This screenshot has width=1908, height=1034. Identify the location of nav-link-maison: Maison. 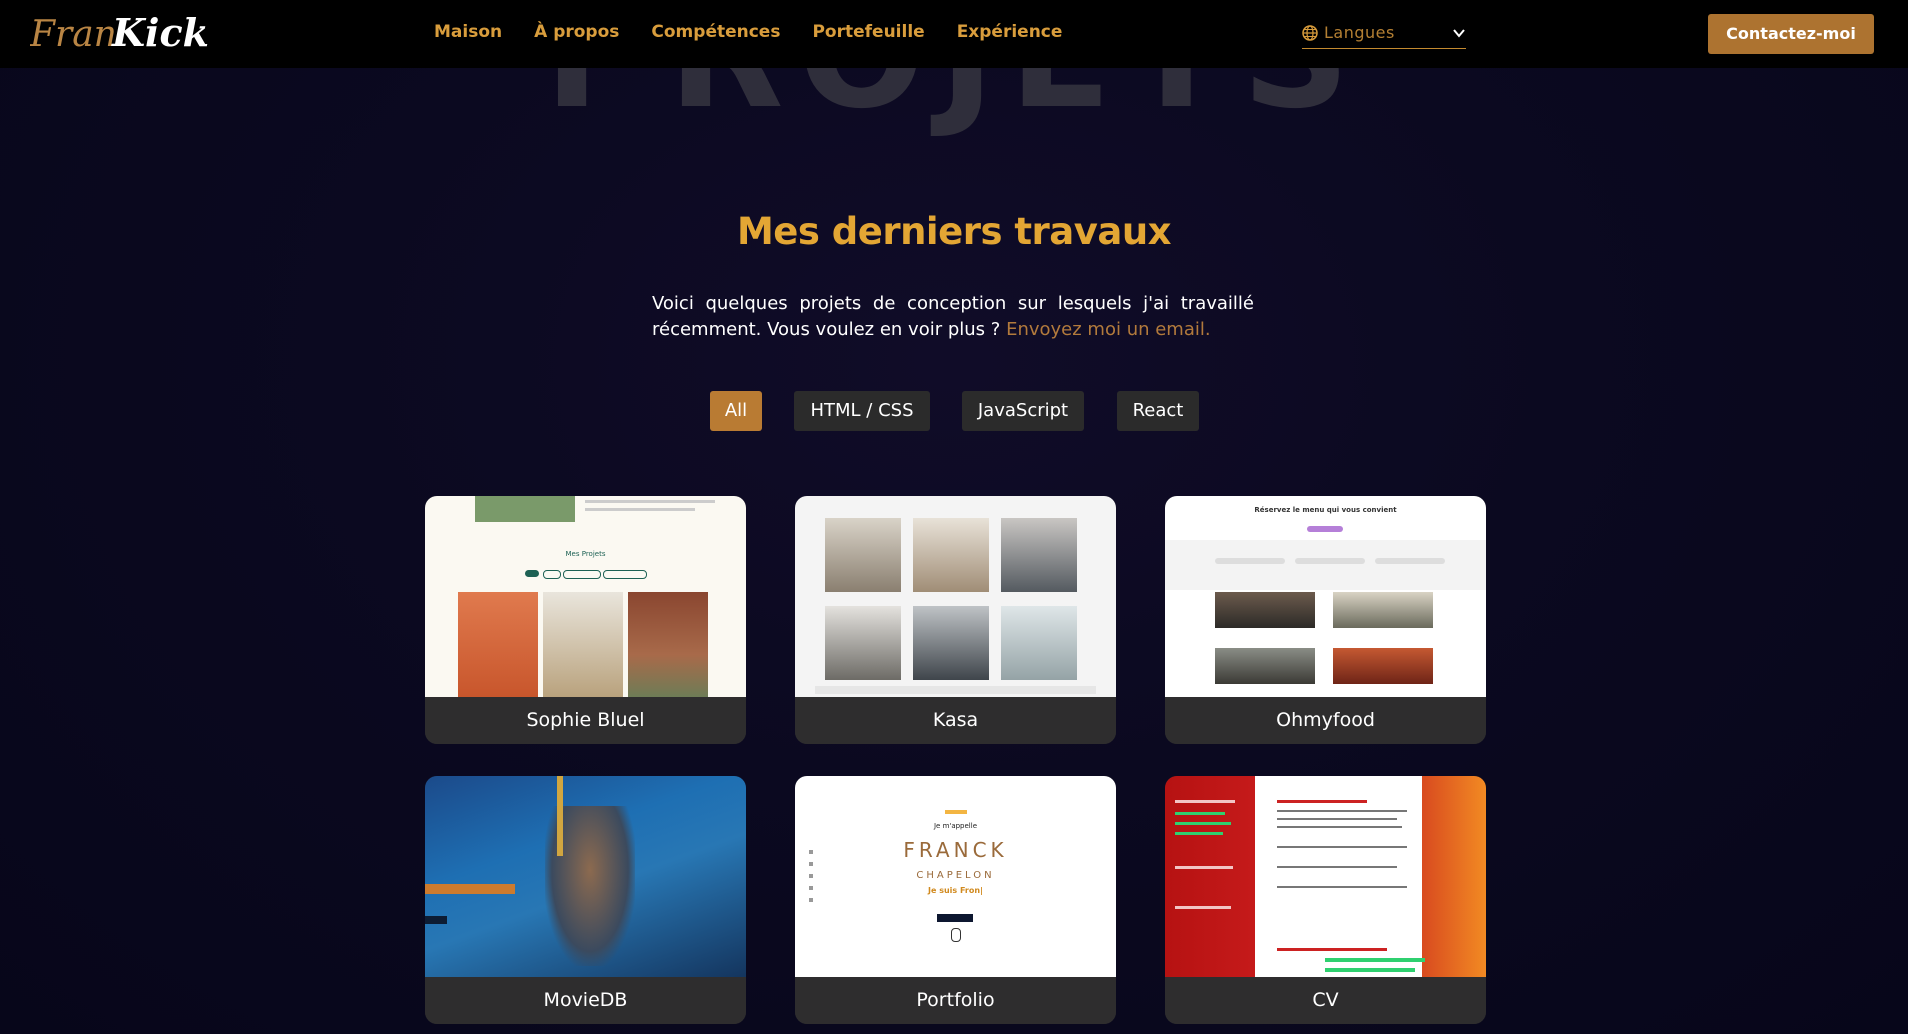
(468, 32).